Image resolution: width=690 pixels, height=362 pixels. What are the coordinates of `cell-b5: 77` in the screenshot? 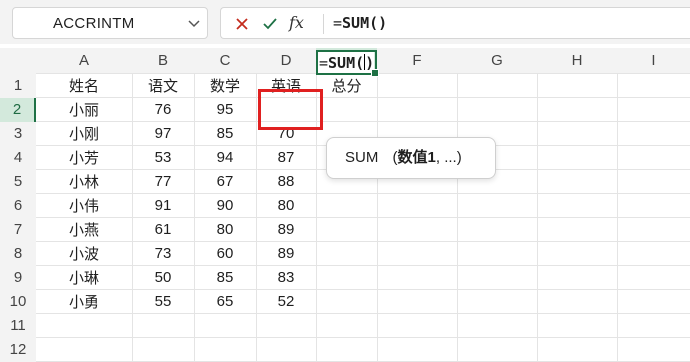 It's located at (163, 182).